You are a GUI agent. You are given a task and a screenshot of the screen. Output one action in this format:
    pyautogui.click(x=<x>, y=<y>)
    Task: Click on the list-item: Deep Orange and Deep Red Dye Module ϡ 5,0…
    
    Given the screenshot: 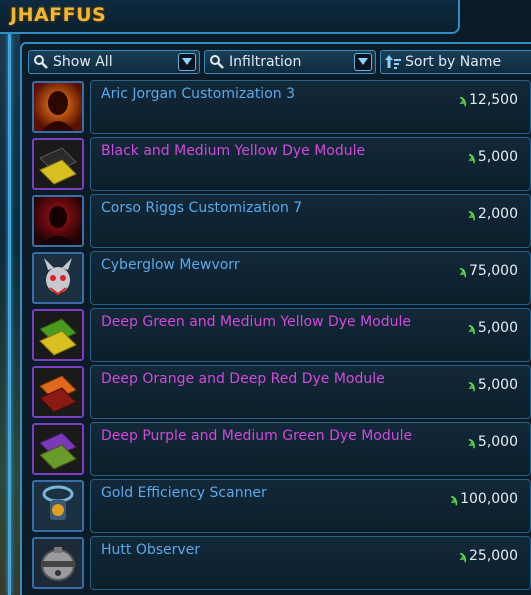 What is the action you would take?
    pyautogui.click(x=280, y=392)
    